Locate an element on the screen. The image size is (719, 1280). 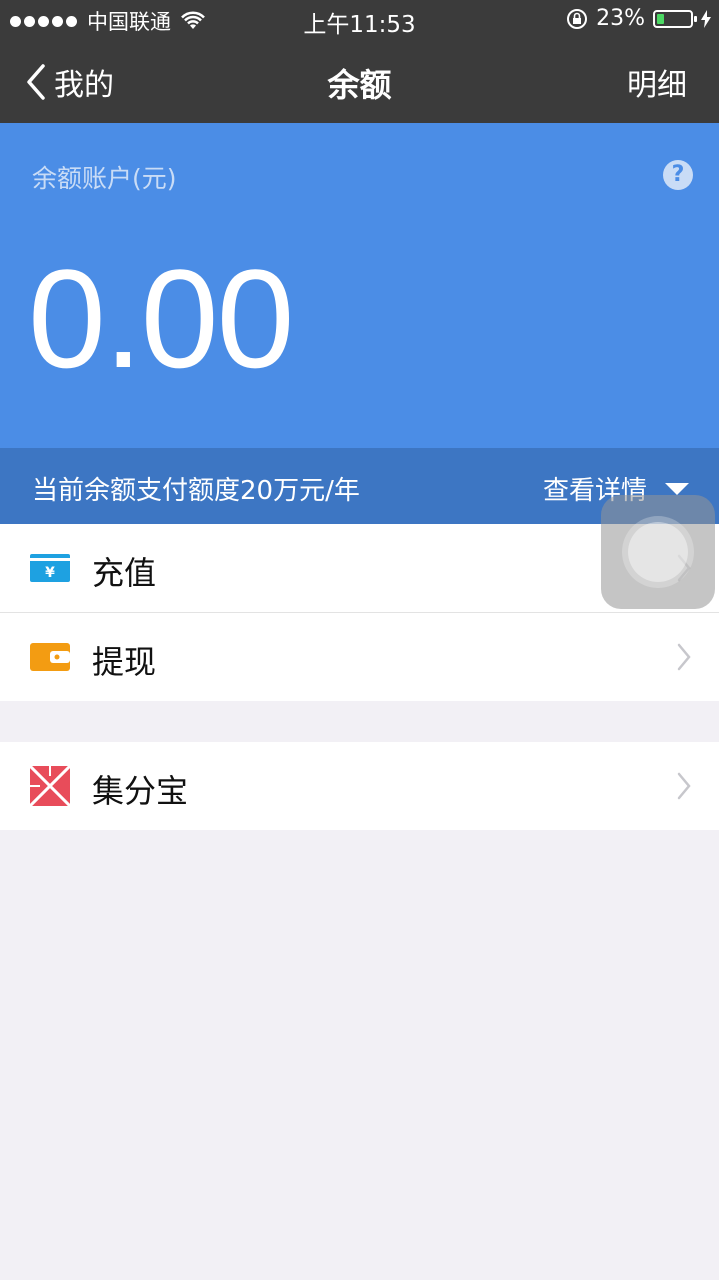
back-button: 我的 is located at coordinates (70, 82).